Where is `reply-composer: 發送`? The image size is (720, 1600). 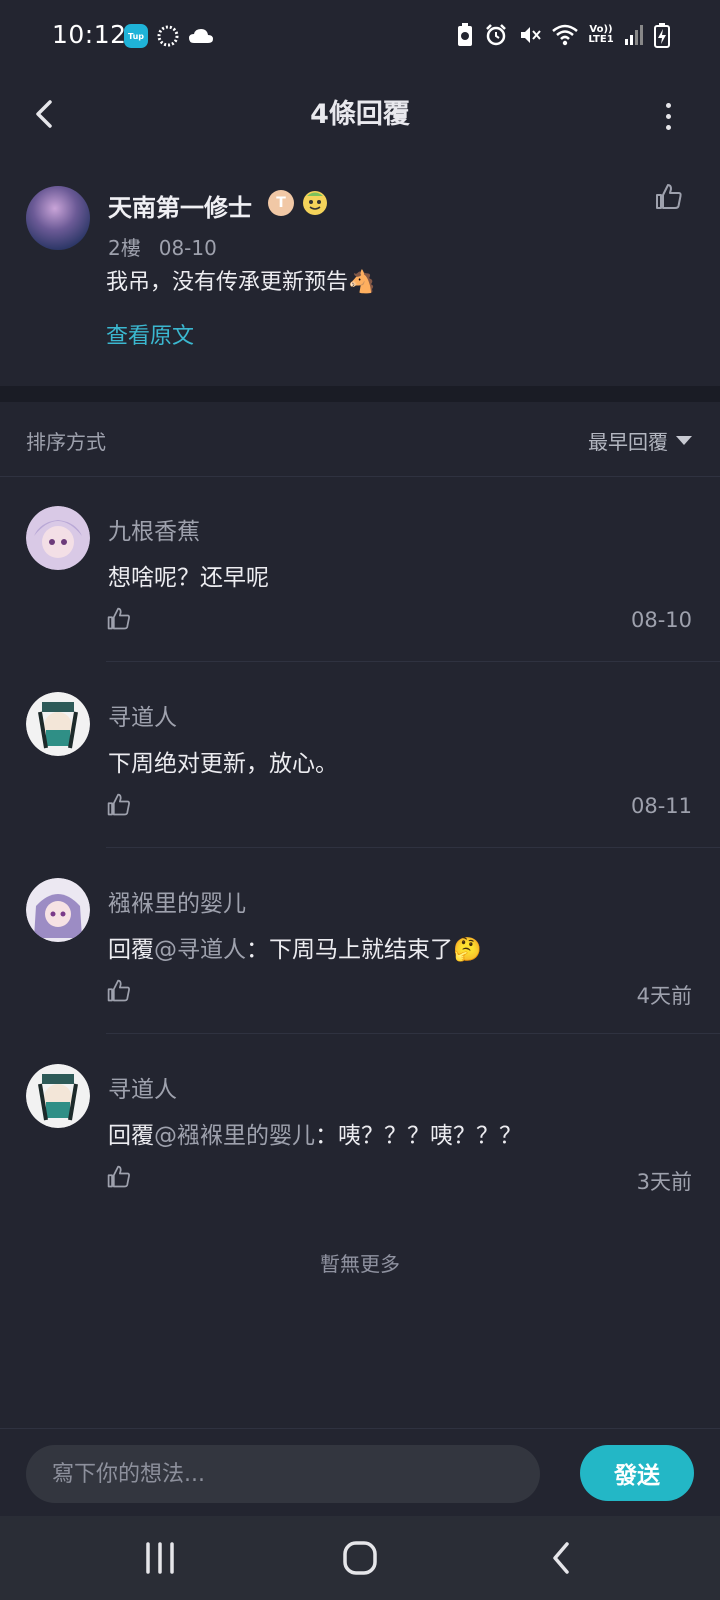 reply-composer: 發送 is located at coordinates (360, 1472).